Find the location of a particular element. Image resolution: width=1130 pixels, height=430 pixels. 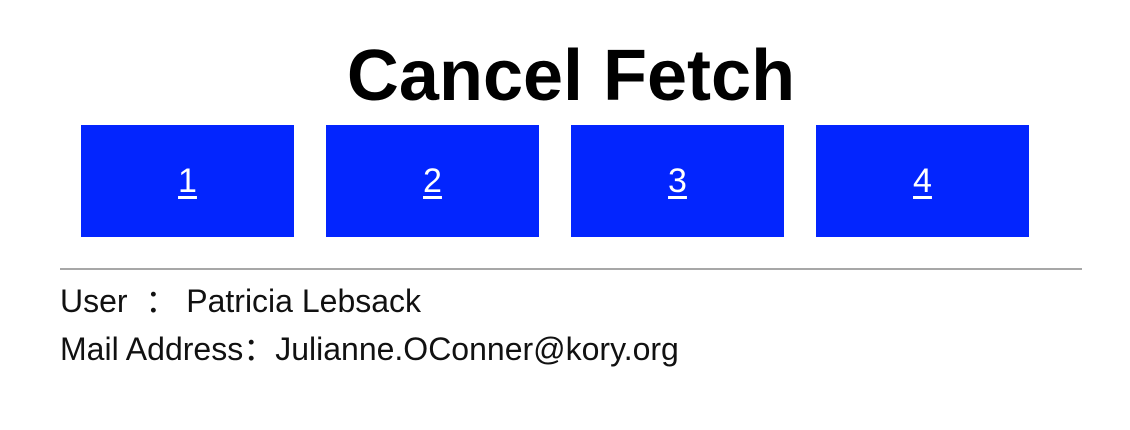

mail-row: Mail Address：Julianne.OConner@kory.org is located at coordinates (369, 349).